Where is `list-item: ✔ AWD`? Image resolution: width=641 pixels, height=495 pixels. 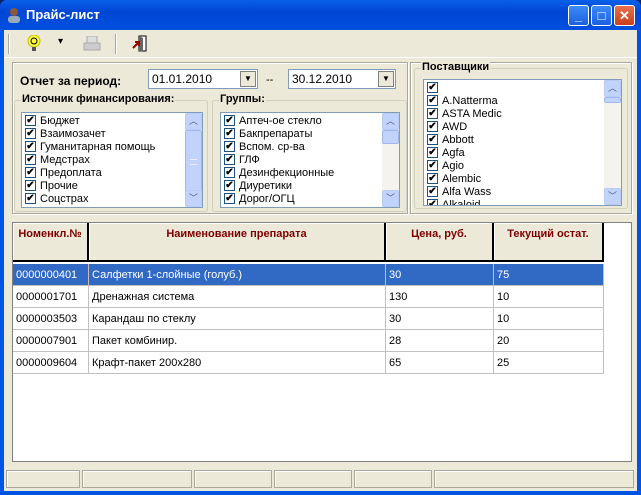
list-item: ✔ AWD is located at coordinates (522, 126).